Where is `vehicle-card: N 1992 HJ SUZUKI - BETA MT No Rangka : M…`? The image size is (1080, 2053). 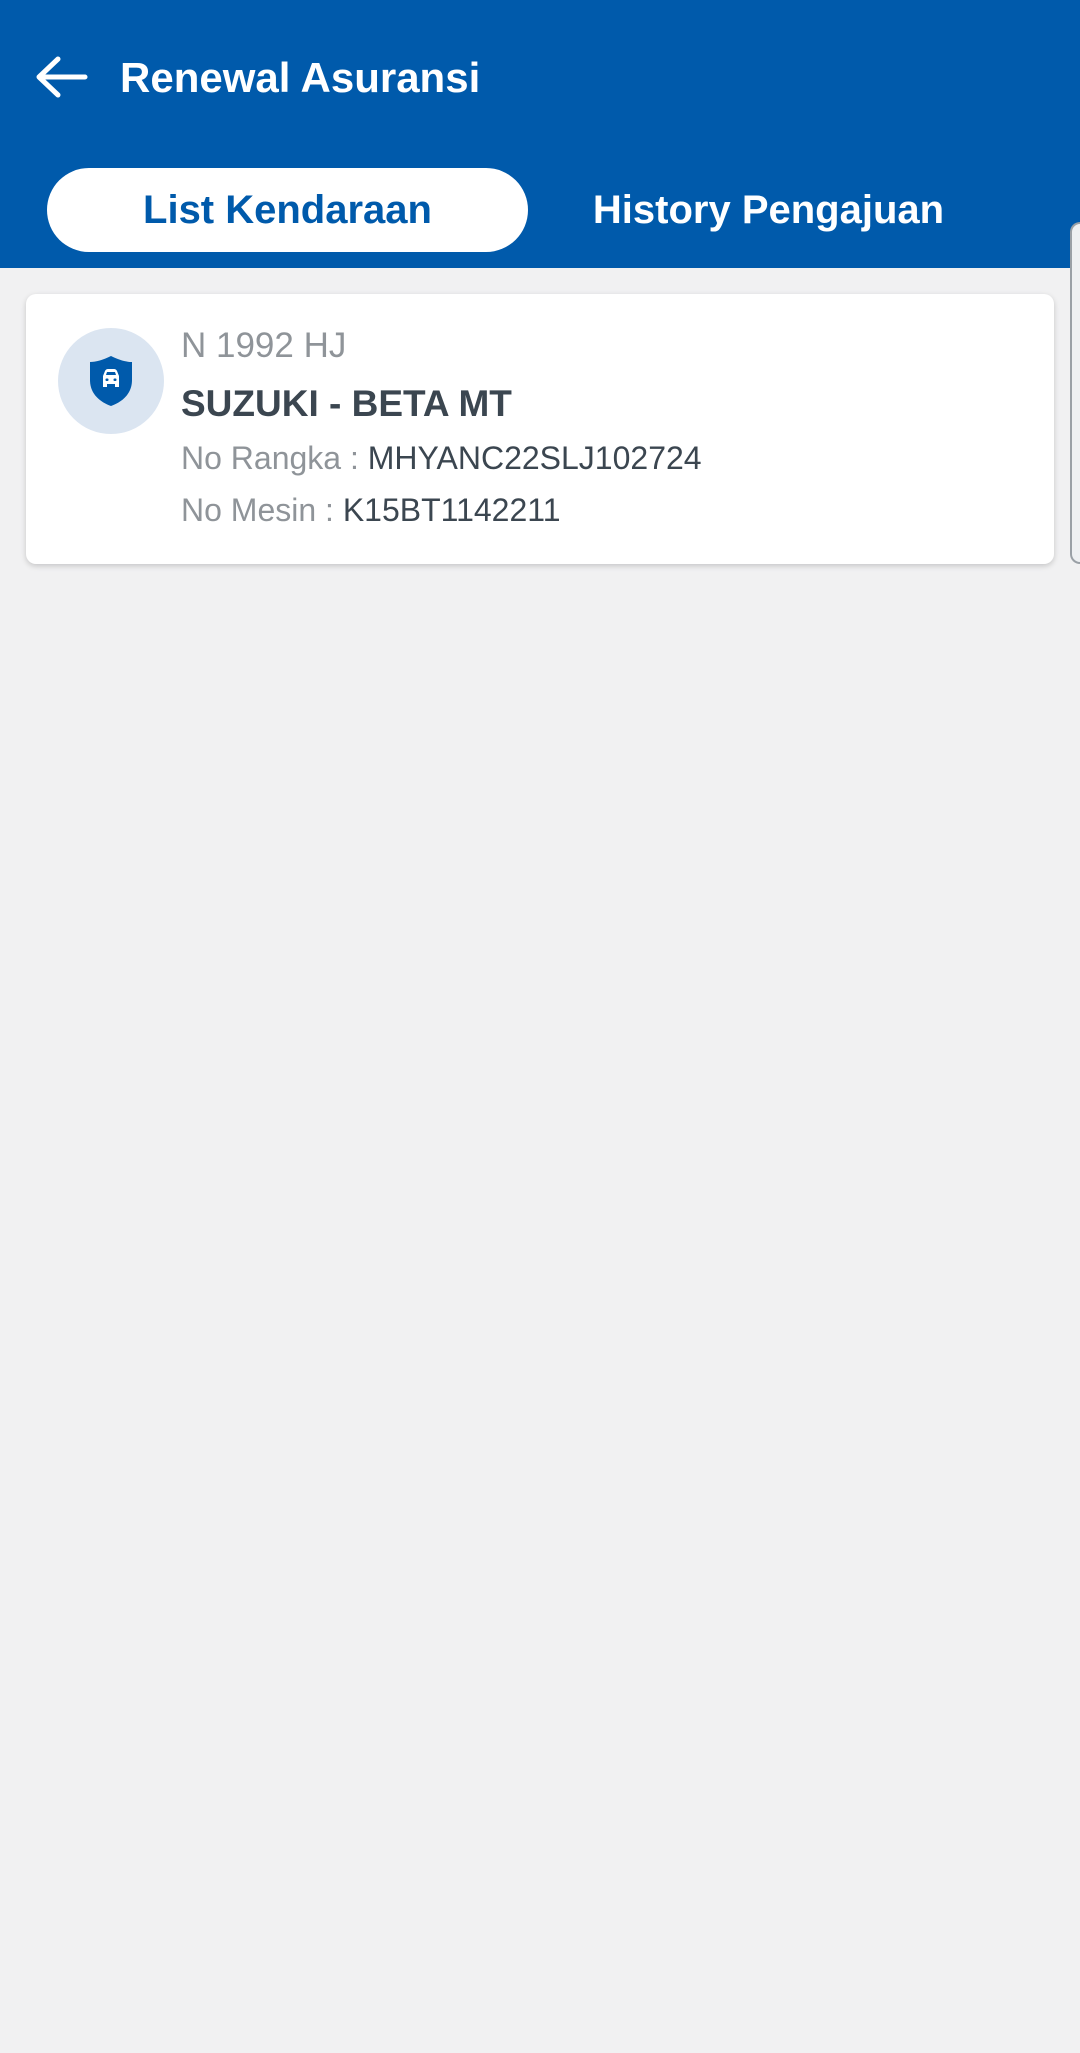
vehicle-card: N 1992 HJ SUZUKI - BETA MT No Rangka : M… is located at coordinates (540, 429).